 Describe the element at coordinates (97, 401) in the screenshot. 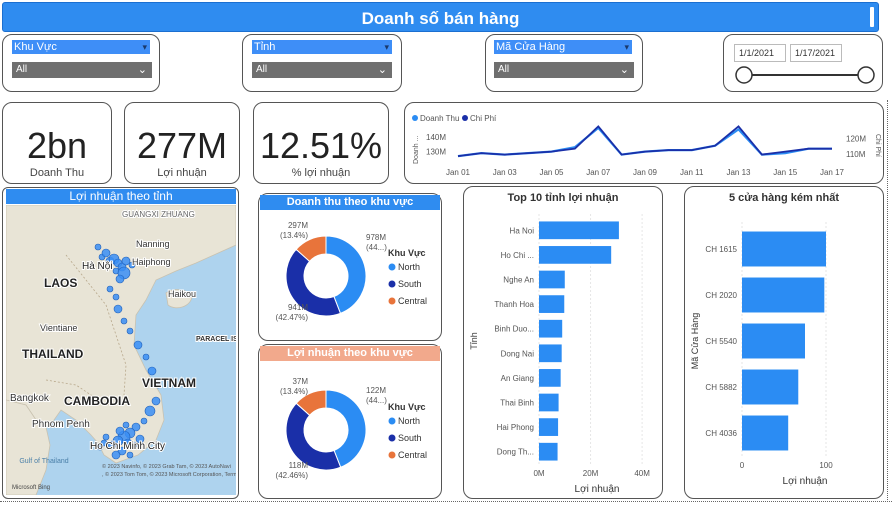

I see `map-place-label: CAMBODIA` at that location.